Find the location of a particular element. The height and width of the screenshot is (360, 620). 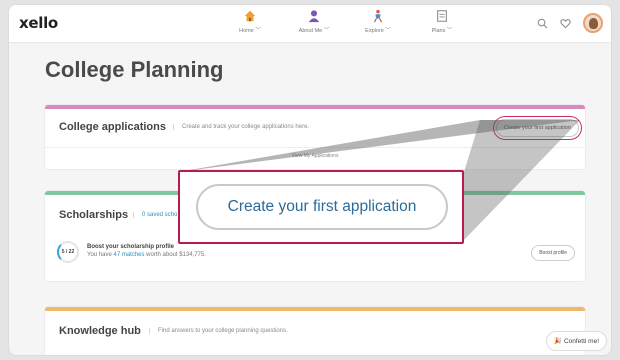

boost-profile-button: Boost profile is located at coordinates (553, 253).